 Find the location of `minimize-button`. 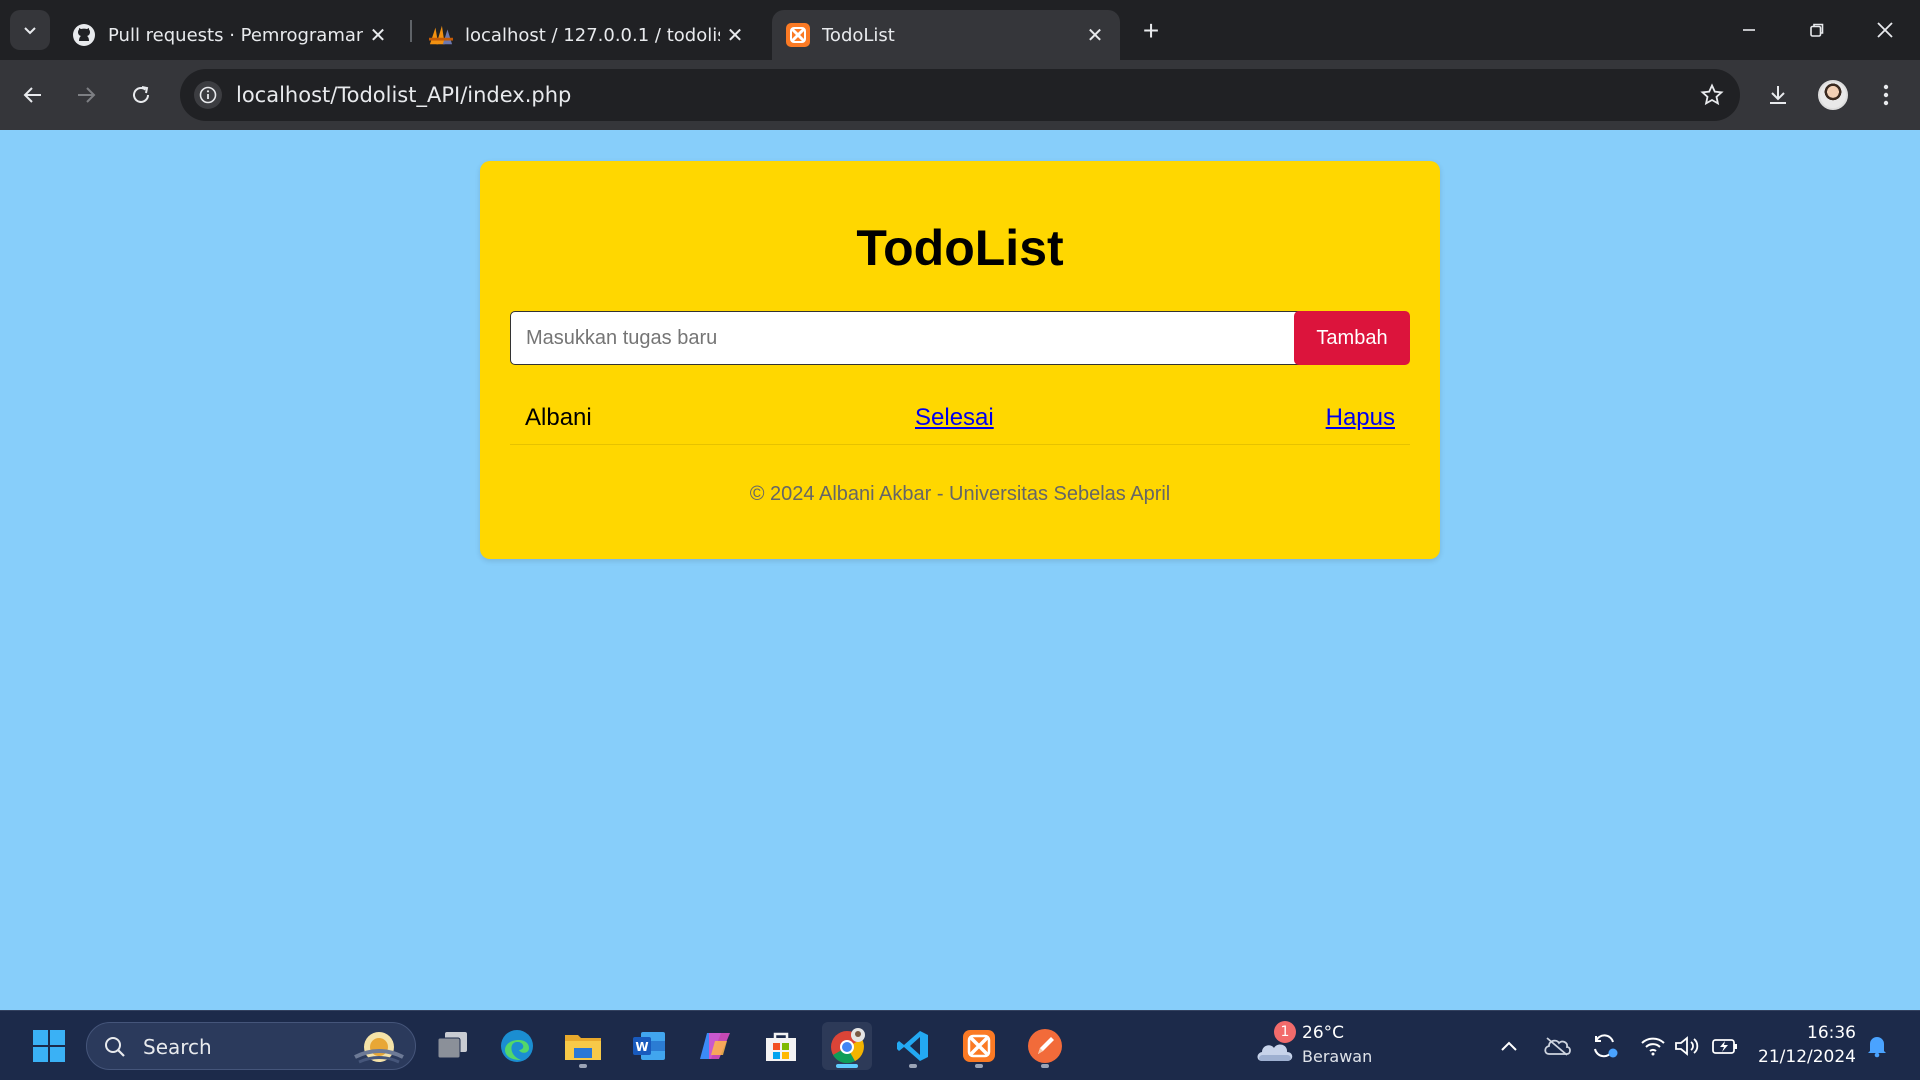

minimize-button is located at coordinates (1749, 30).